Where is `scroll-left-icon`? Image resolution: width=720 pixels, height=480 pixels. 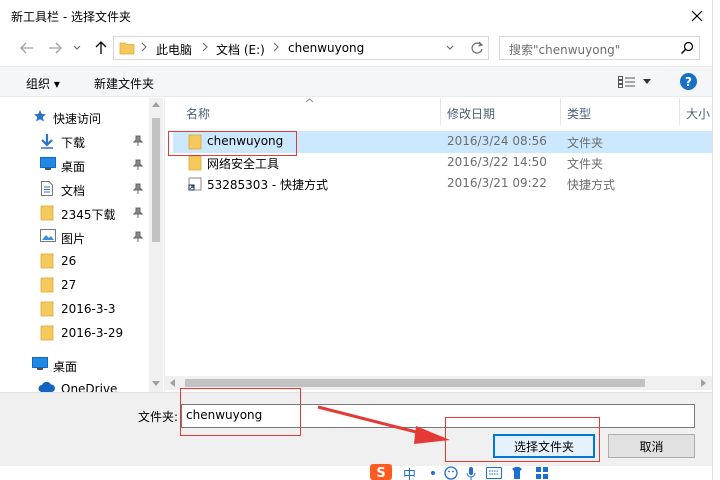 scroll-left-icon is located at coordinates (172, 383).